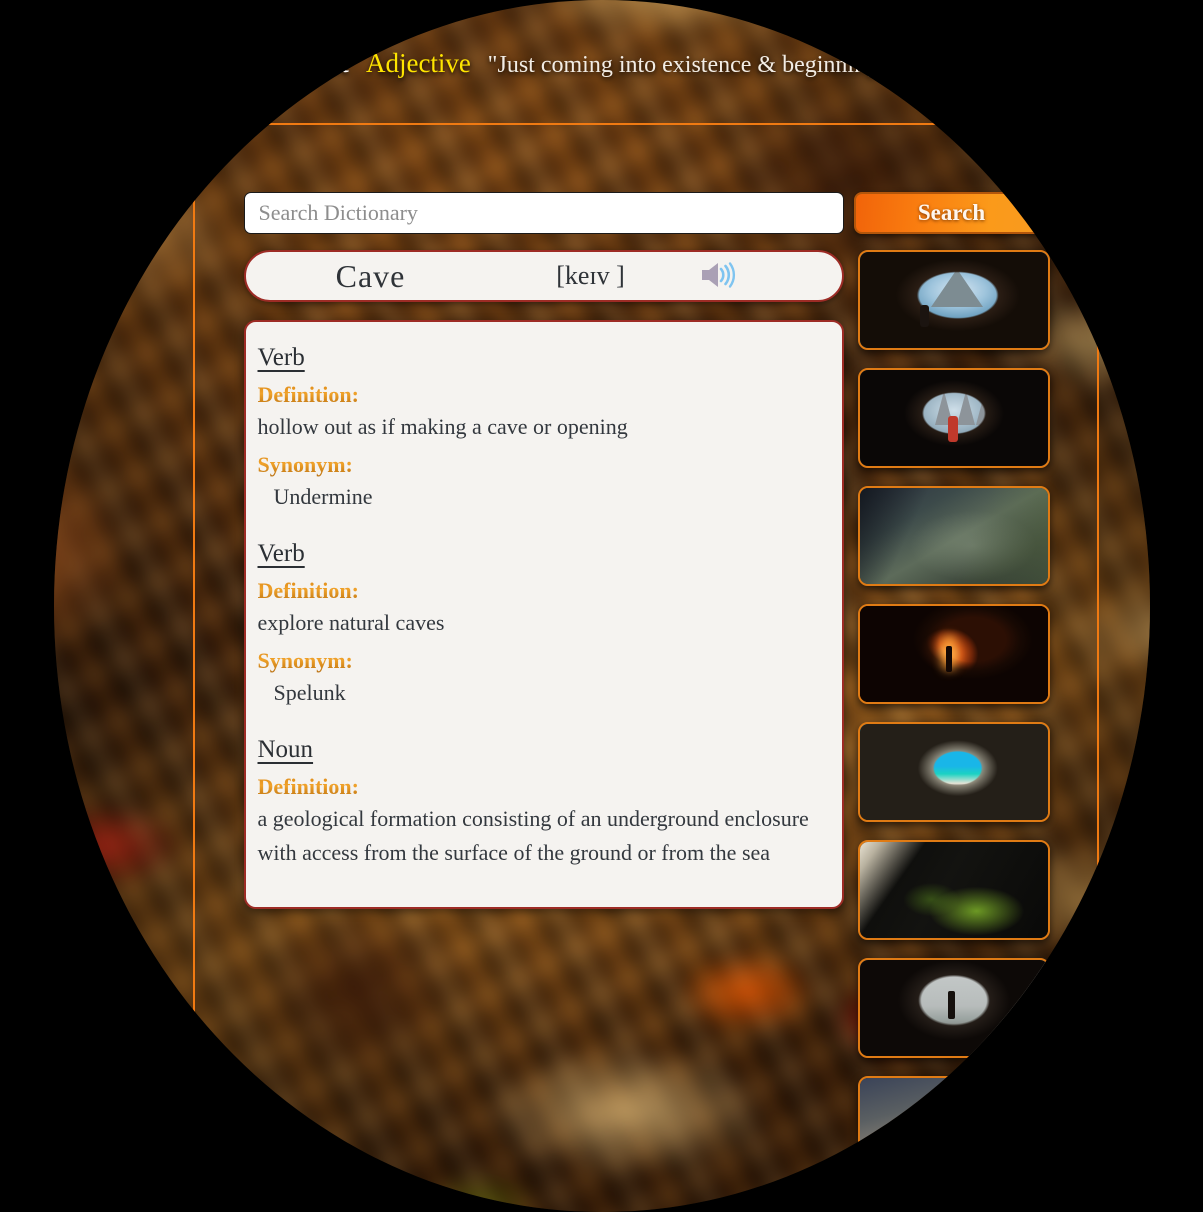  Describe the element at coordinates (302, 63) in the screenshot. I see `wotd-word: Nascent` at that location.